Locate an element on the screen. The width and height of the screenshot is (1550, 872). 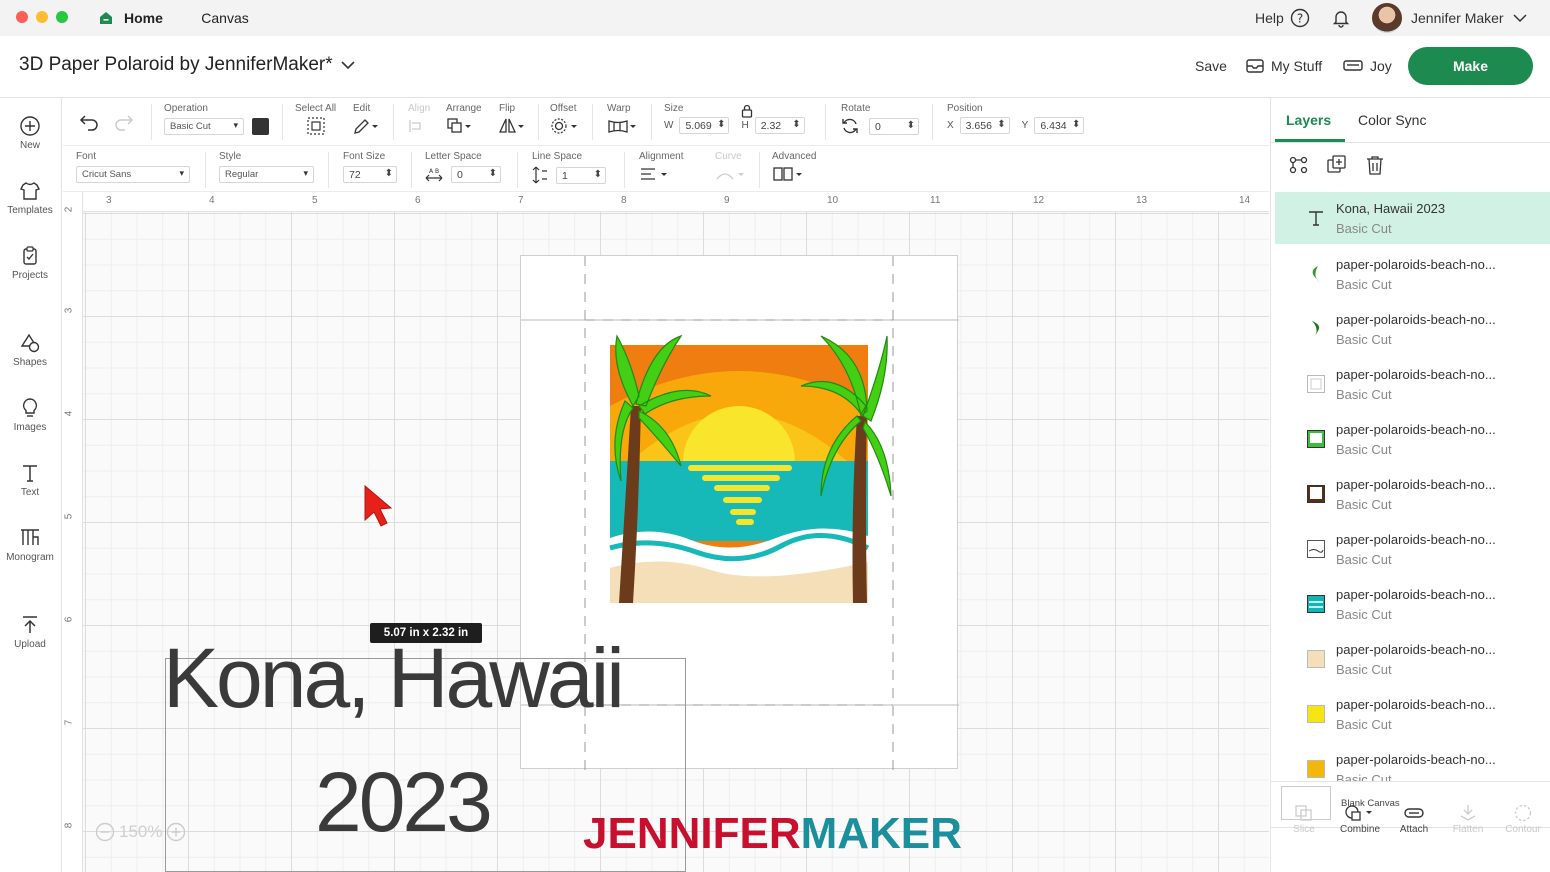
flip-button: Flip is located at coordinates (511, 121).